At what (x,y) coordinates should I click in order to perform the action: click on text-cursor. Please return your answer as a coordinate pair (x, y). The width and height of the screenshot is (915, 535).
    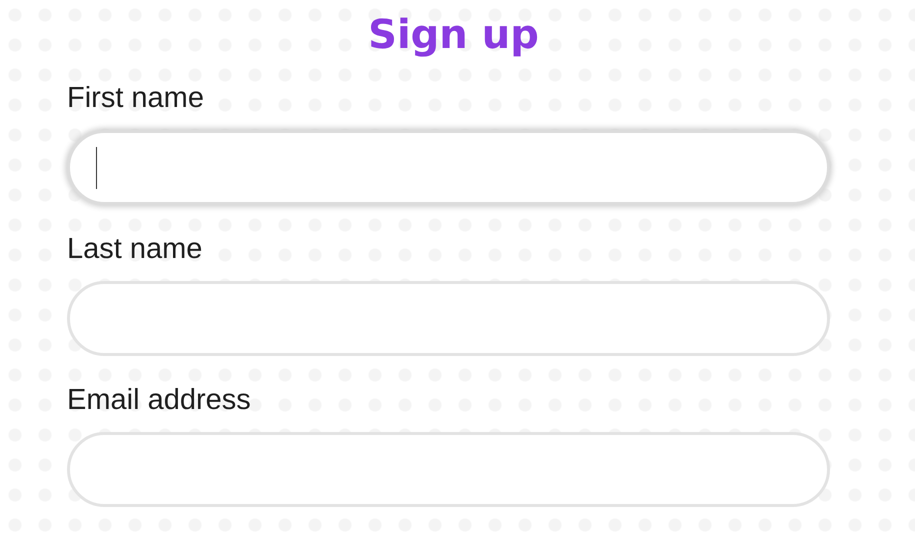
    Looking at the image, I should click on (96, 168).